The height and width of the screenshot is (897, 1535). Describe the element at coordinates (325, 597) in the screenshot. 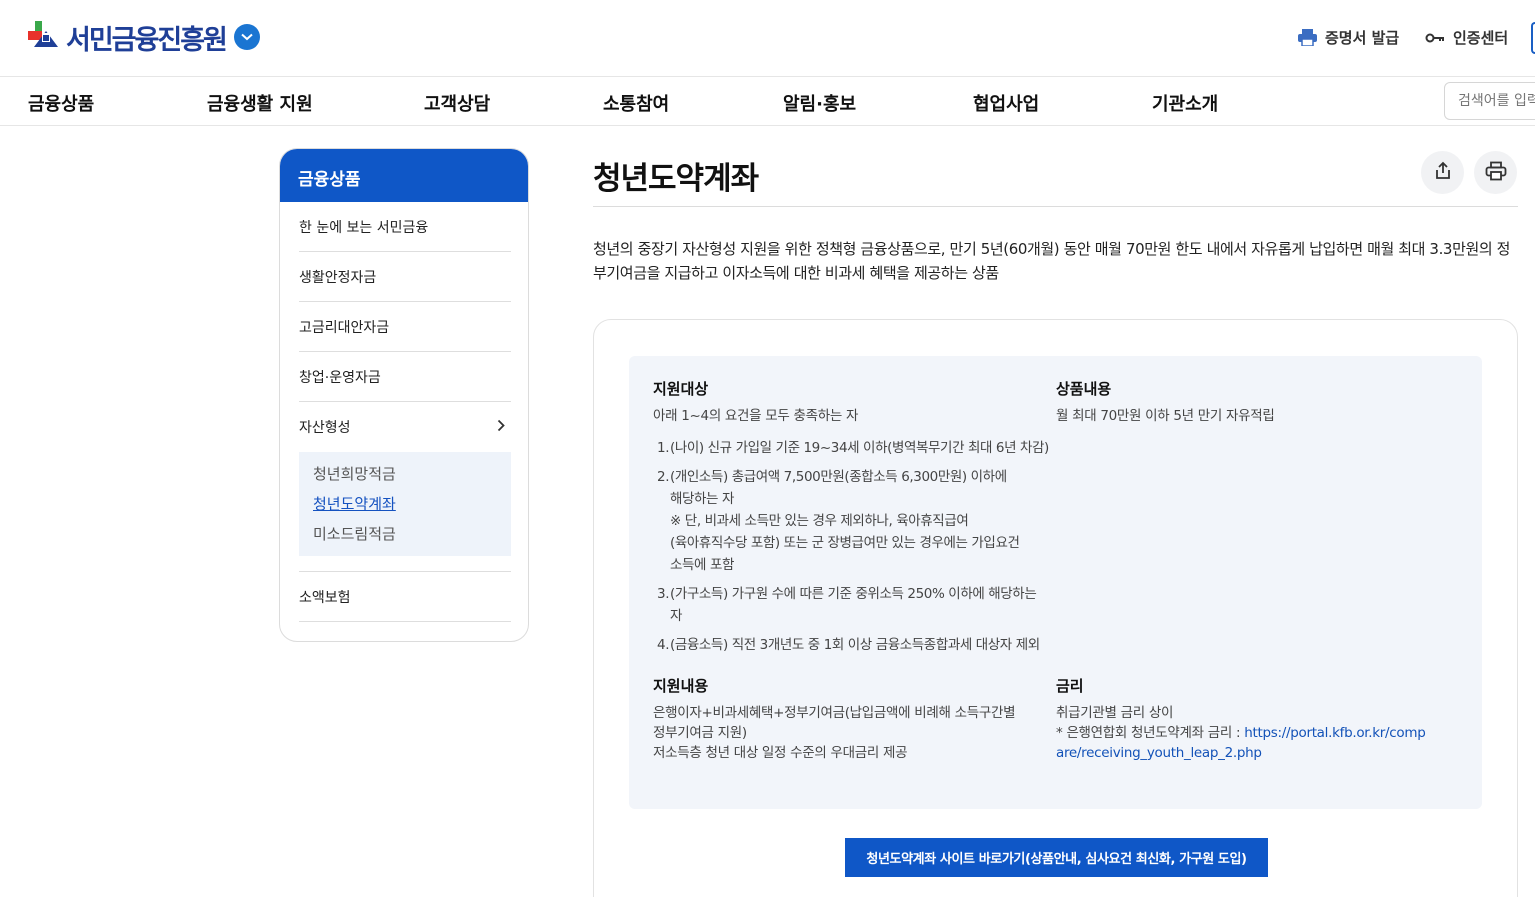

I see `side-nav-item-label: 소액보험` at that location.